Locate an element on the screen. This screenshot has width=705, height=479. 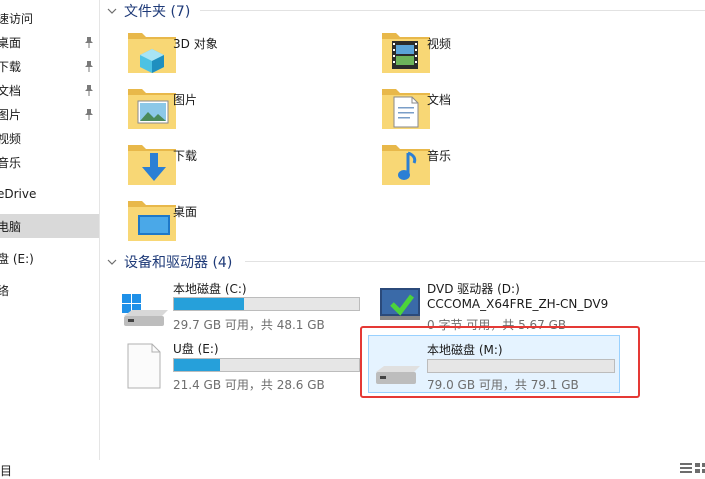
folders-section-header: 文件夹 (7) is located at coordinates (148, 11).